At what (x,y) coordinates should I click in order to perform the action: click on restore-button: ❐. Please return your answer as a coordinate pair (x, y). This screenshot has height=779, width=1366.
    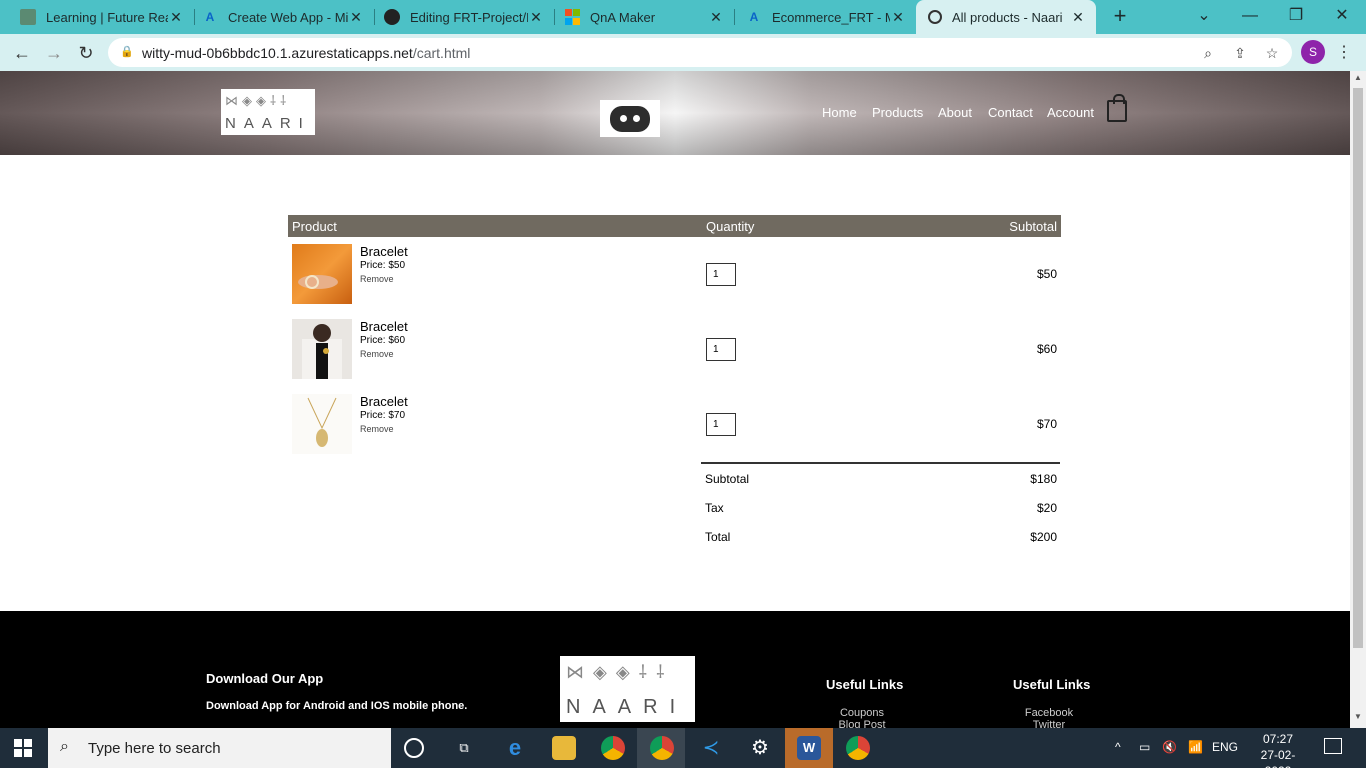
    Looking at the image, I should click on (1296, 17).